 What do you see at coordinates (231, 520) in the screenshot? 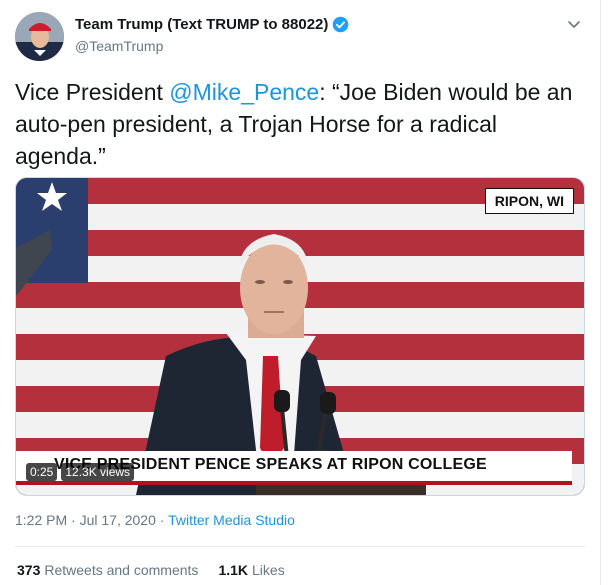
I see `tweet-source-link: Twitter Media Studio` at bounding box center [231, 520].